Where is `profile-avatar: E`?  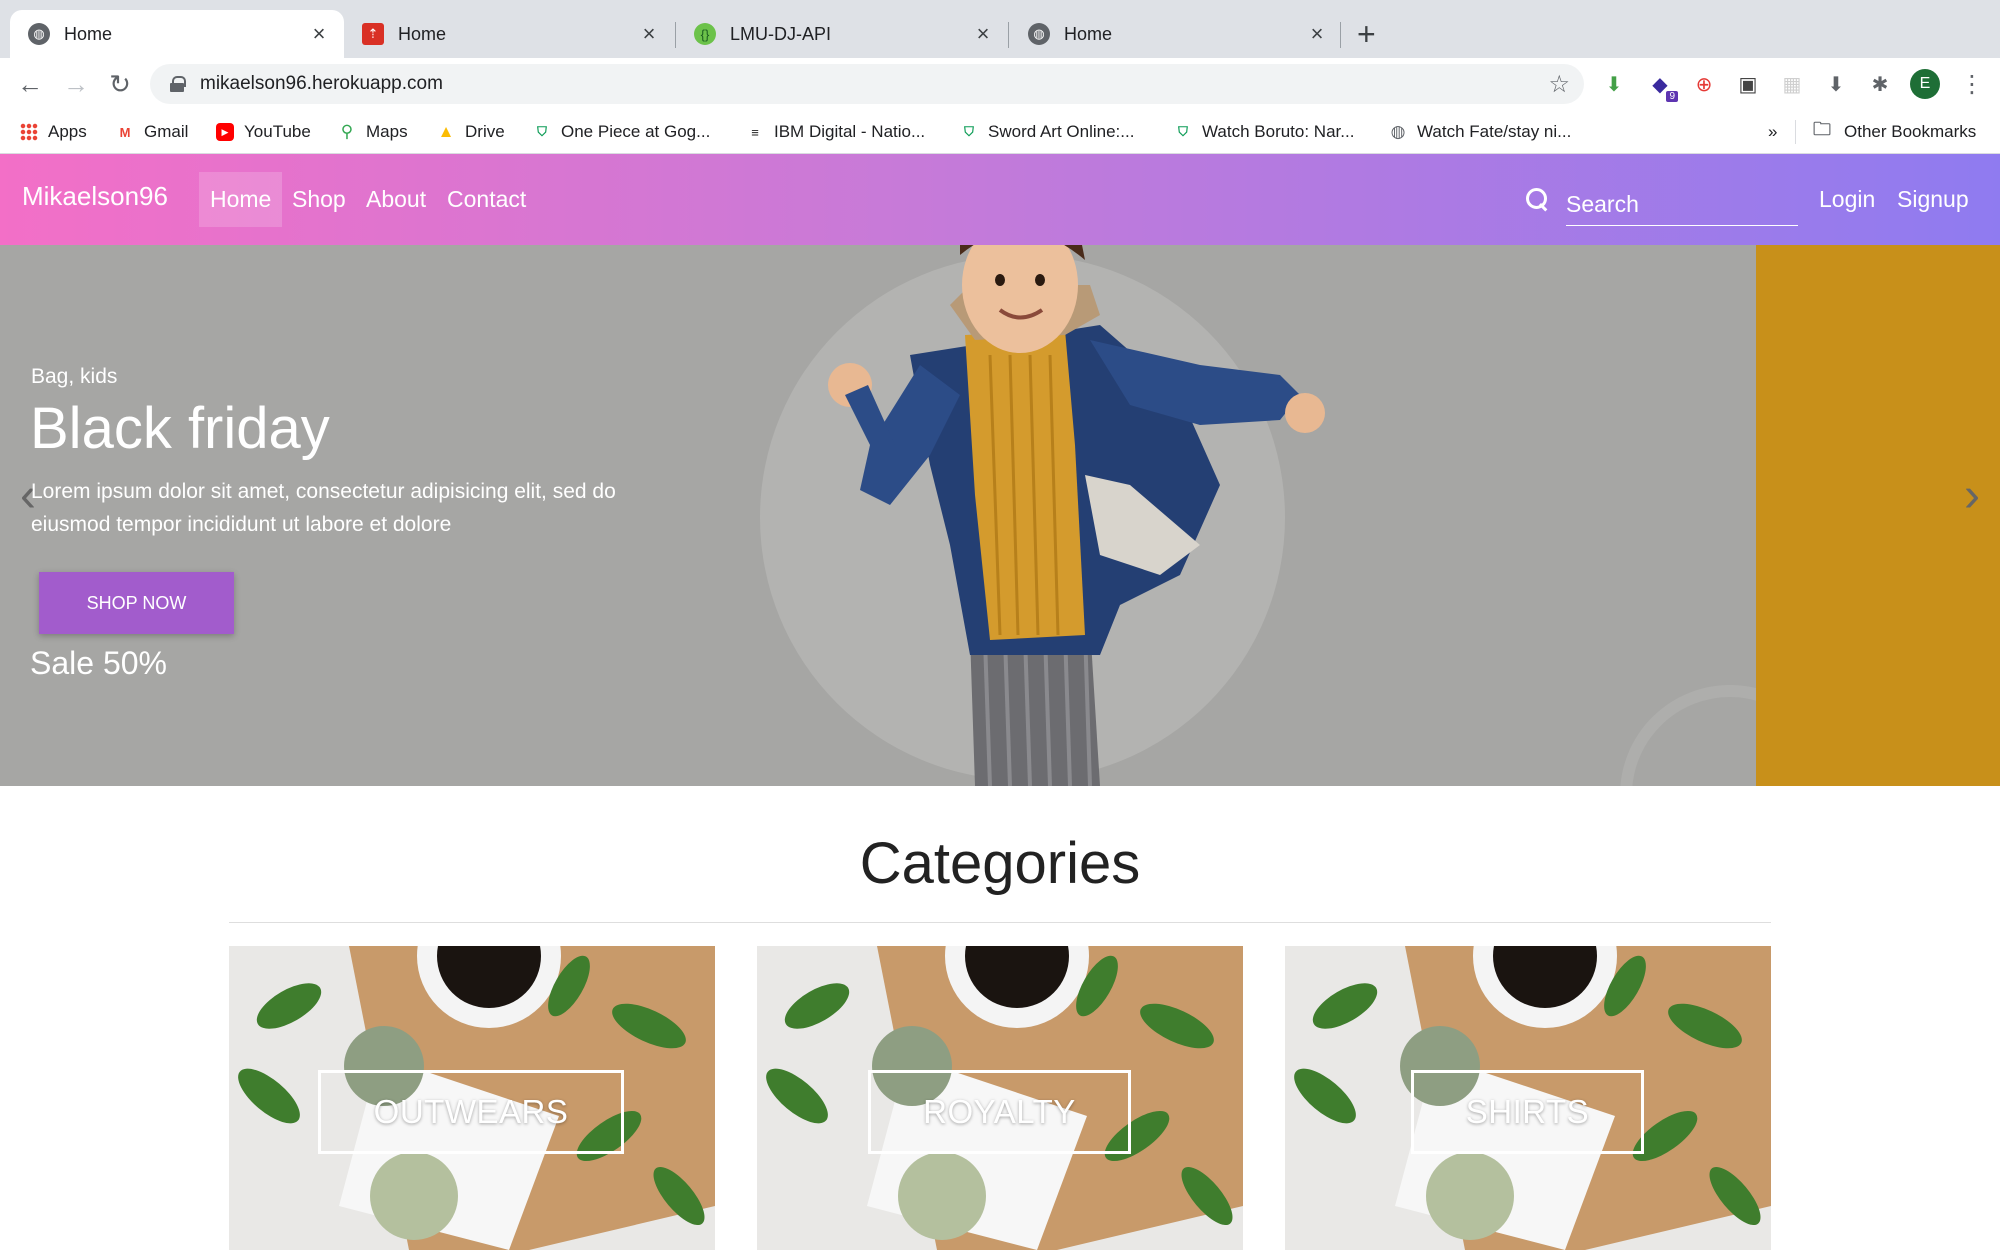 profile-avatar: E is located at coordinates (1925, 84).